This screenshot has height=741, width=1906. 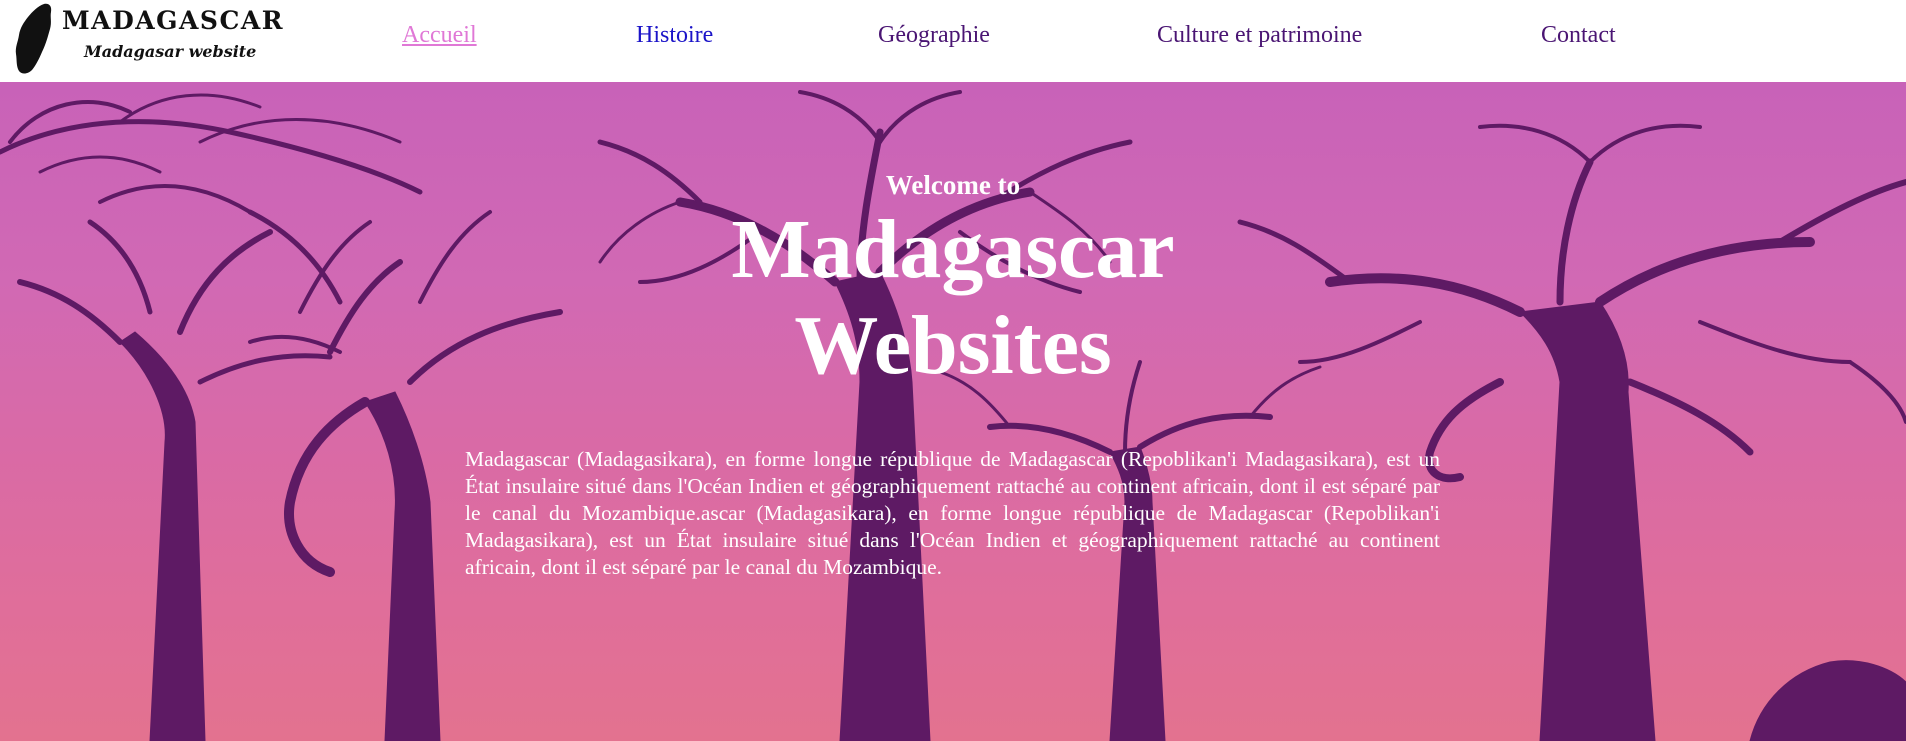 I want to click on hero-title-line1: Madagascar, so click(x=953, y=249).